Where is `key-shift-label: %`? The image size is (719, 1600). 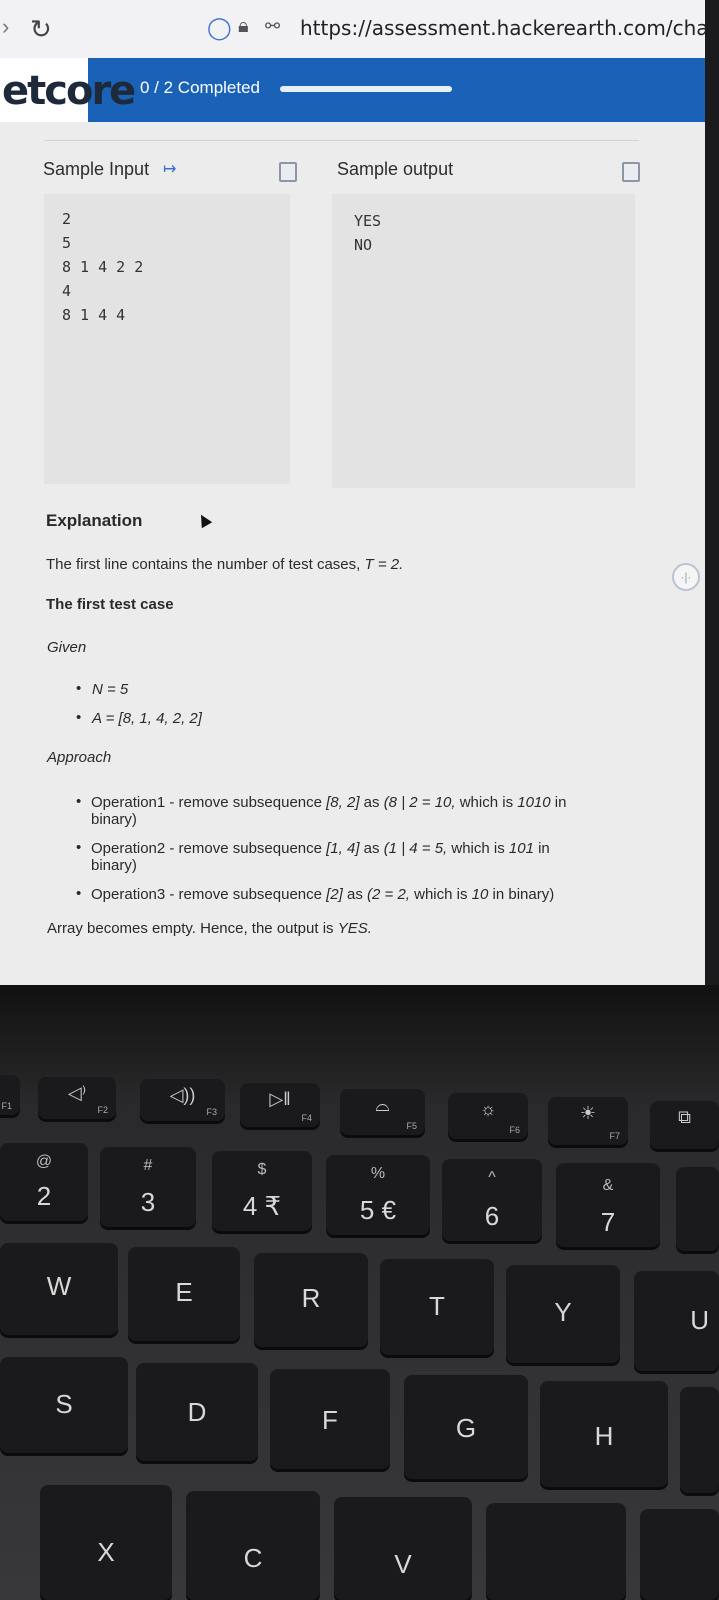 key-shift-label: % is located at coordinates (378, 1173).